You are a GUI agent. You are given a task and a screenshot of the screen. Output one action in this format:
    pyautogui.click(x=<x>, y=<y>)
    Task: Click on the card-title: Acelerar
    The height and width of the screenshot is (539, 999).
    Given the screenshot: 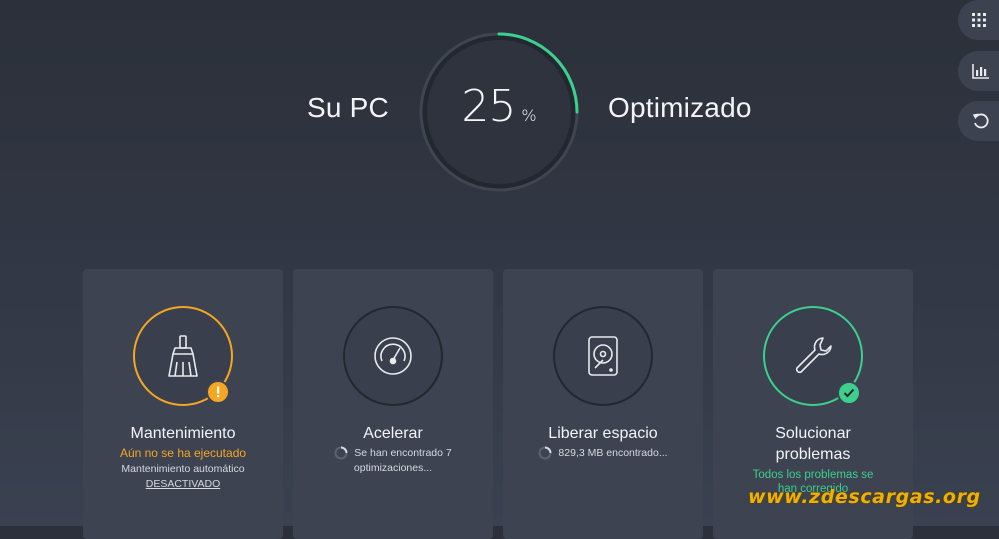 What is the action you would take?
    pyautogui.click(x=393, y=433)
    